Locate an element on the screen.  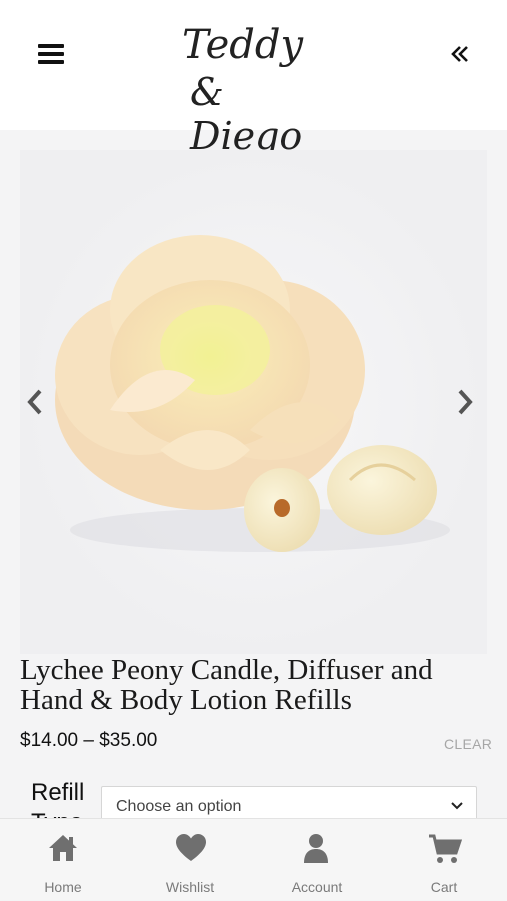
product-title-line-2: Hand & Body Lotion Refills is located at coordinates (186, 700).